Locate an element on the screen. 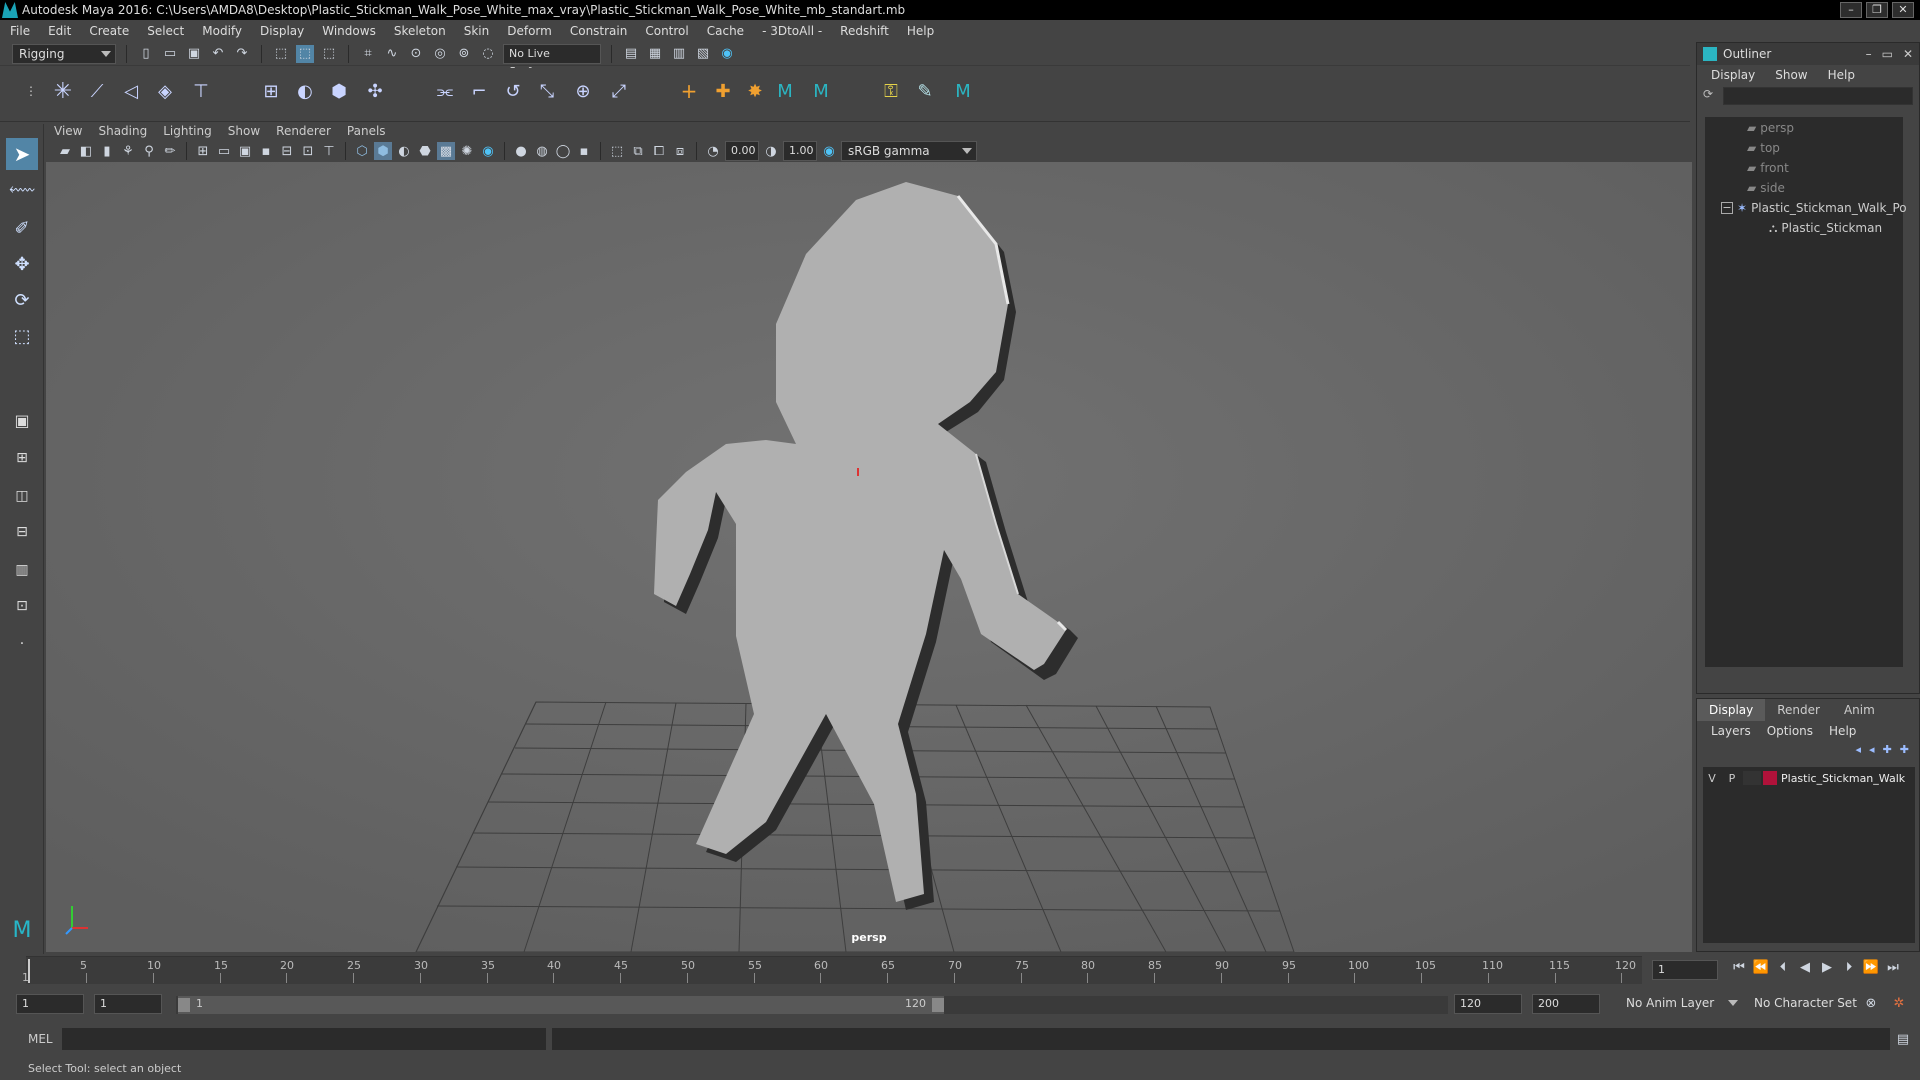  collapse-toggle-icon: − is located at coordinates (1727, 208).